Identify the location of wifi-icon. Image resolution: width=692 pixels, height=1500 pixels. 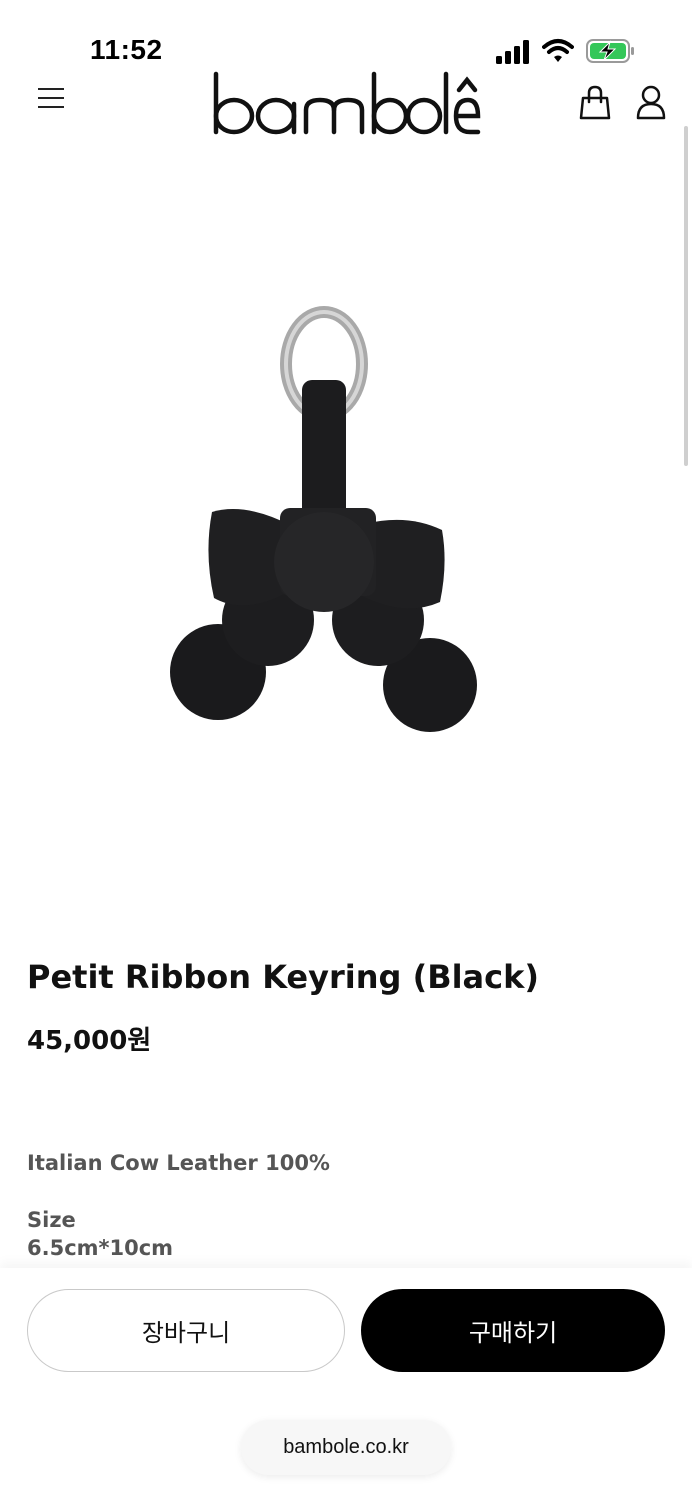
(558, 50).